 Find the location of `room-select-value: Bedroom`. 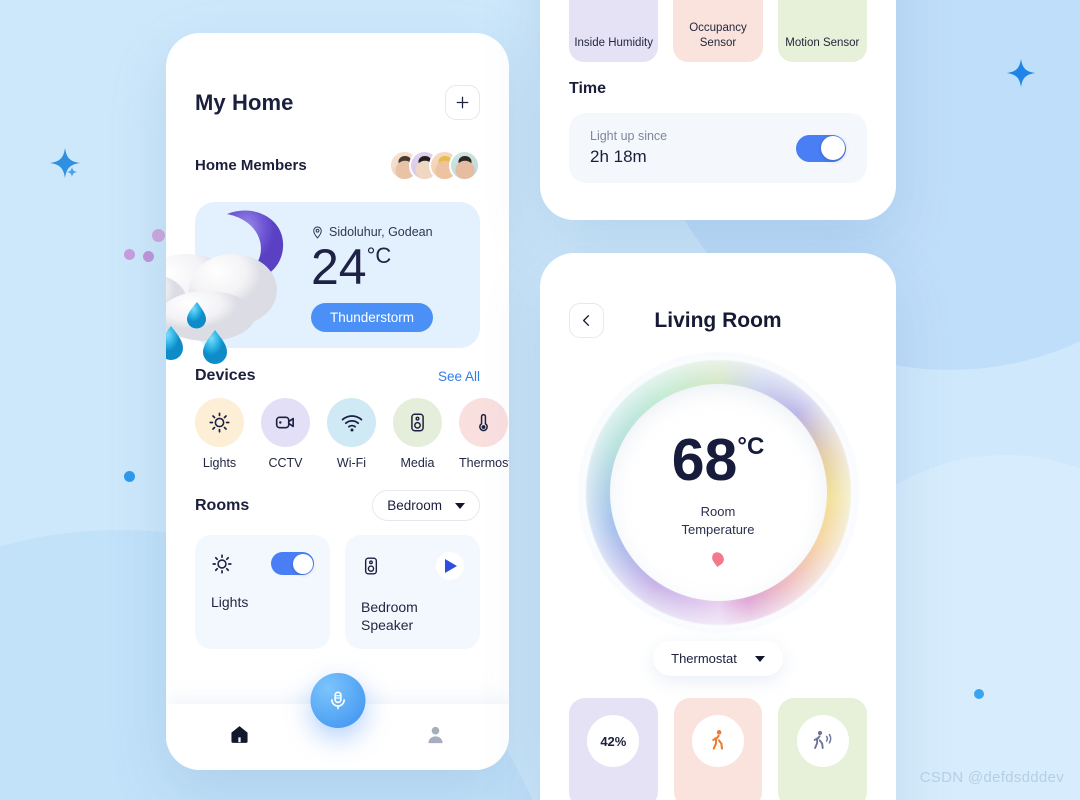

room-select-value: Bedroom is located at coordinates (414, 505).